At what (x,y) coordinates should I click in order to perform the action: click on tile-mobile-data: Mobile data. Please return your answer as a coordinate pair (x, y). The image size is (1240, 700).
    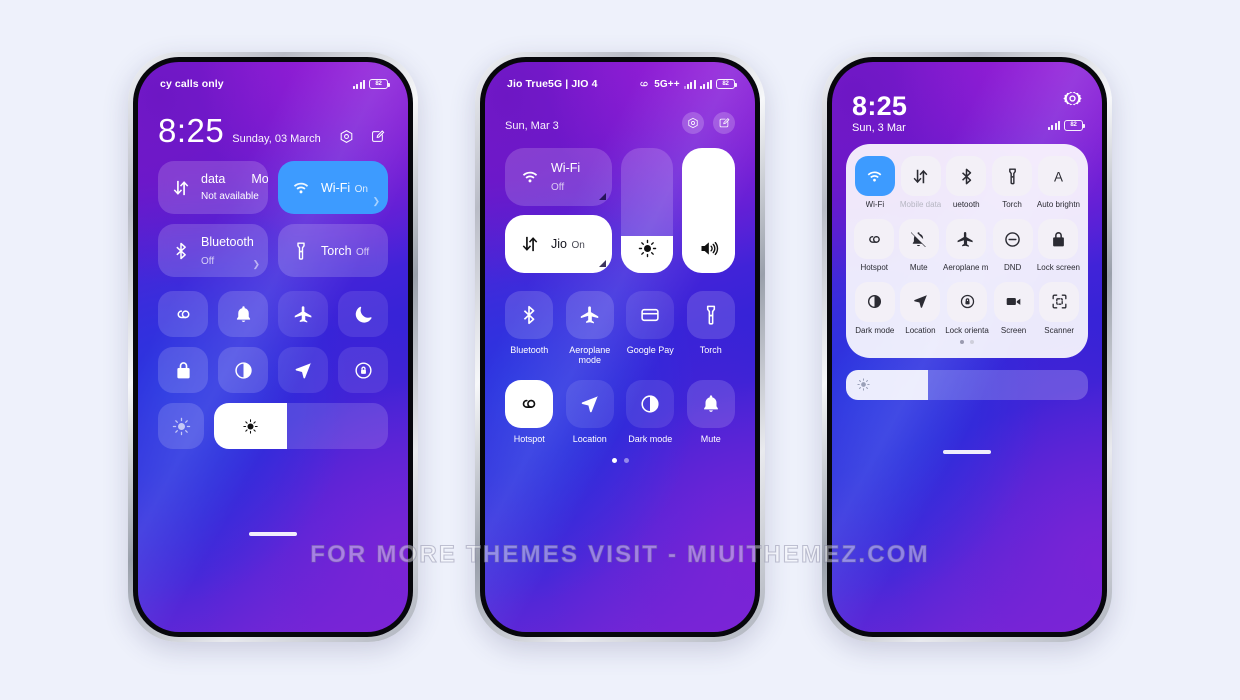
    Looking at the image, I should click on (921, 183).